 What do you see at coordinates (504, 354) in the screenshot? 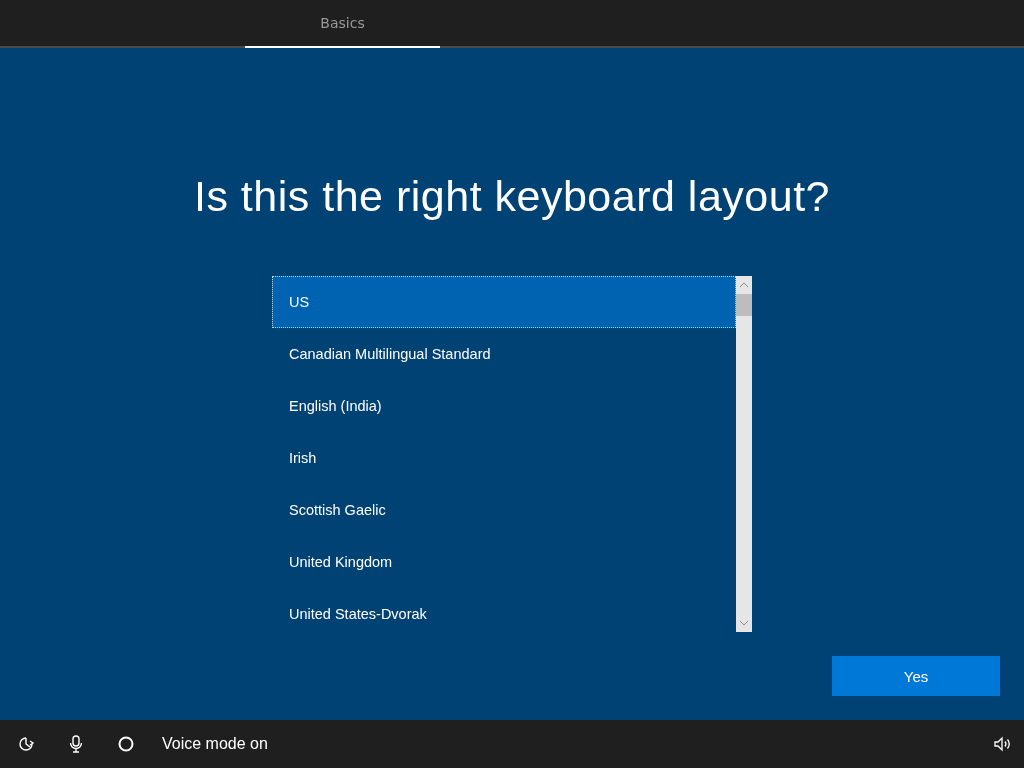
I see `layout-option: Canadian Multilingual Standard` at bounding box center [504, 354].